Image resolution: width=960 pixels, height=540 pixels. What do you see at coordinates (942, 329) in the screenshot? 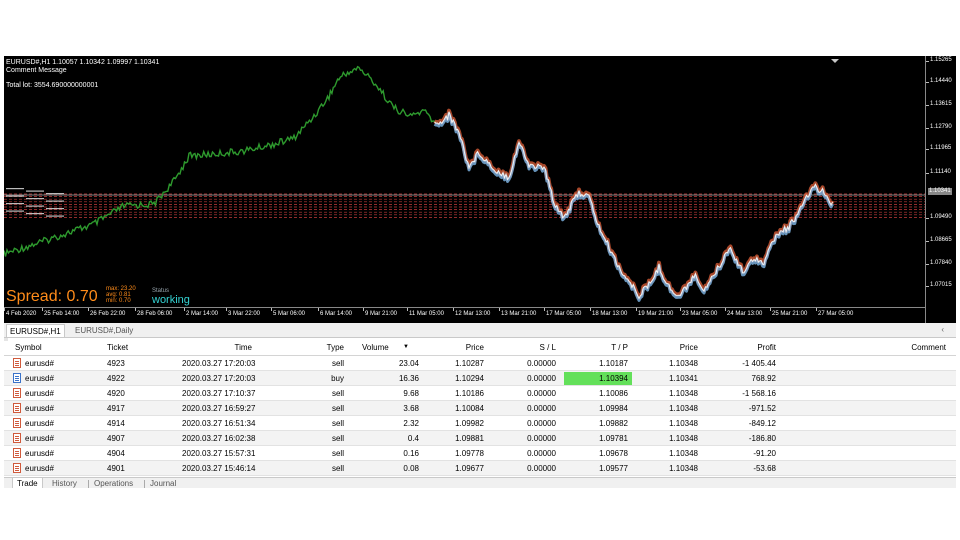
I see `tabs-scroll-left-icon: ‹` at bounding box center [942, 329].